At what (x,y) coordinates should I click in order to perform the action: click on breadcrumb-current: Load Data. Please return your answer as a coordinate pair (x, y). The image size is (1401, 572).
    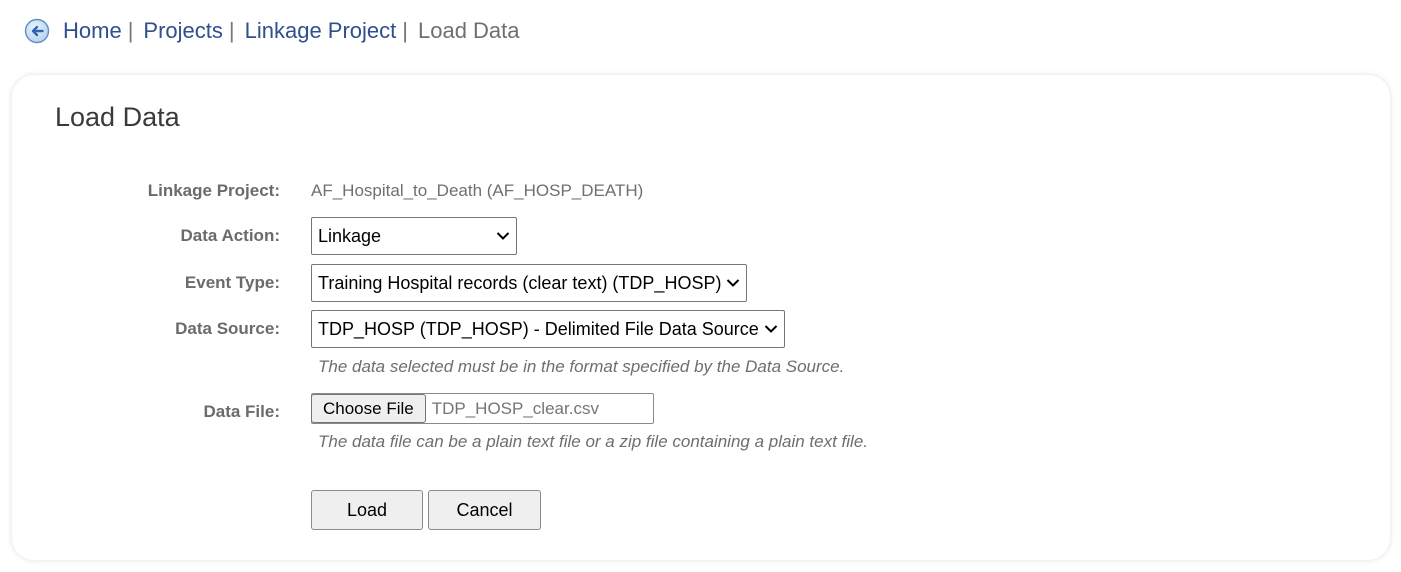
    Looking at the image, I should click on (468, 30).